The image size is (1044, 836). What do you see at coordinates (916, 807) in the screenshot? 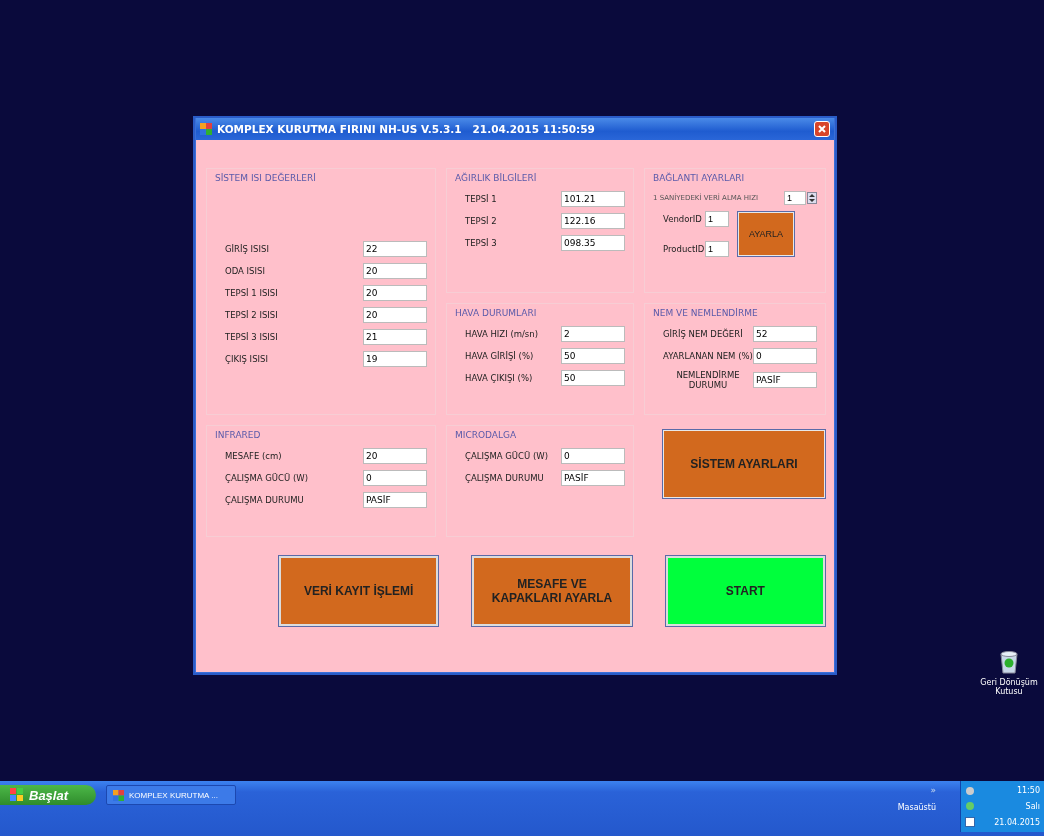
I see `desktop-toolbar-label: Masaüstü` at bounding box center [916, 807].